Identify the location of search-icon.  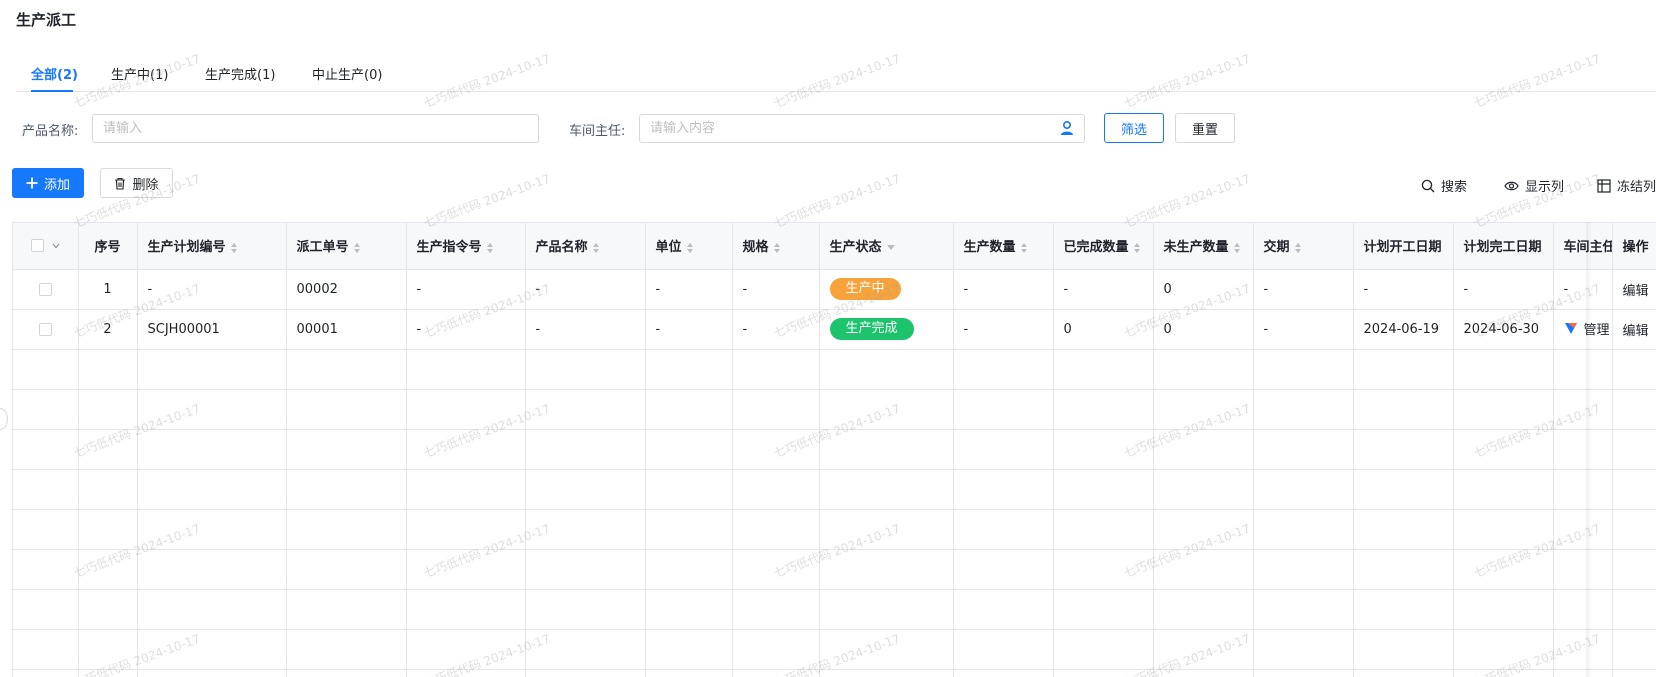
(1428, 185).